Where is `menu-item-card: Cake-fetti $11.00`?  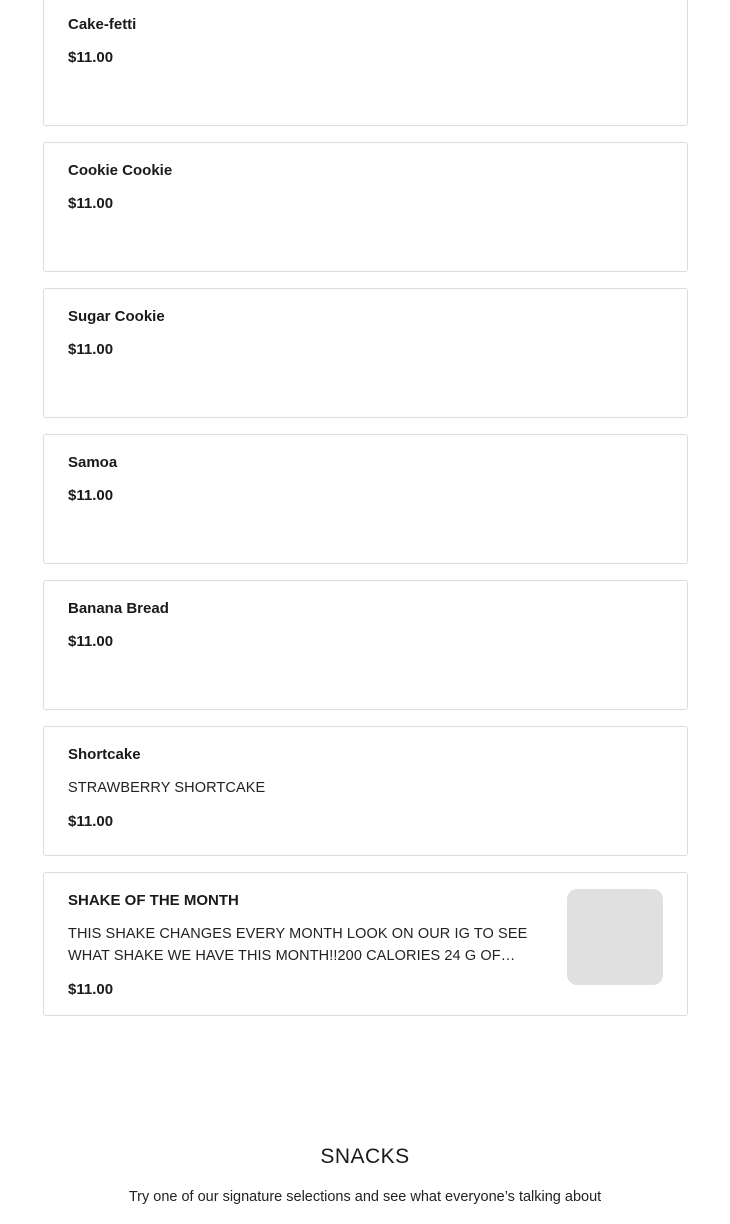
menu-item-card: Cake-fetti $11.00 is located at coordinates (365, 63).